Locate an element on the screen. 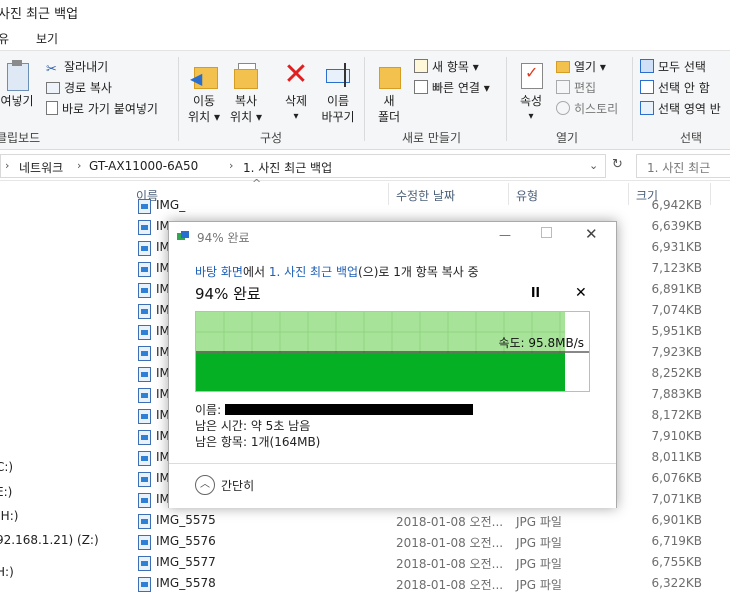 Image resolution: width=730 pixels, height=612 pixels. cut-button: ✂ 잘라내기 is located at coordinates (77, 67).